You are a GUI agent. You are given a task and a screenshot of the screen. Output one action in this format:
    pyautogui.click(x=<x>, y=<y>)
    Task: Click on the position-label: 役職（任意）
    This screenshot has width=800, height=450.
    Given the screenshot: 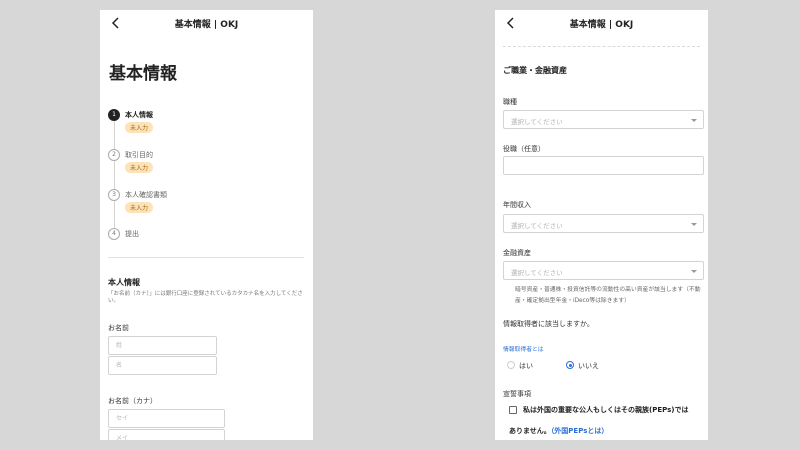 What is the action you would take?
    pyautogui.click(x=524, y=149)
    